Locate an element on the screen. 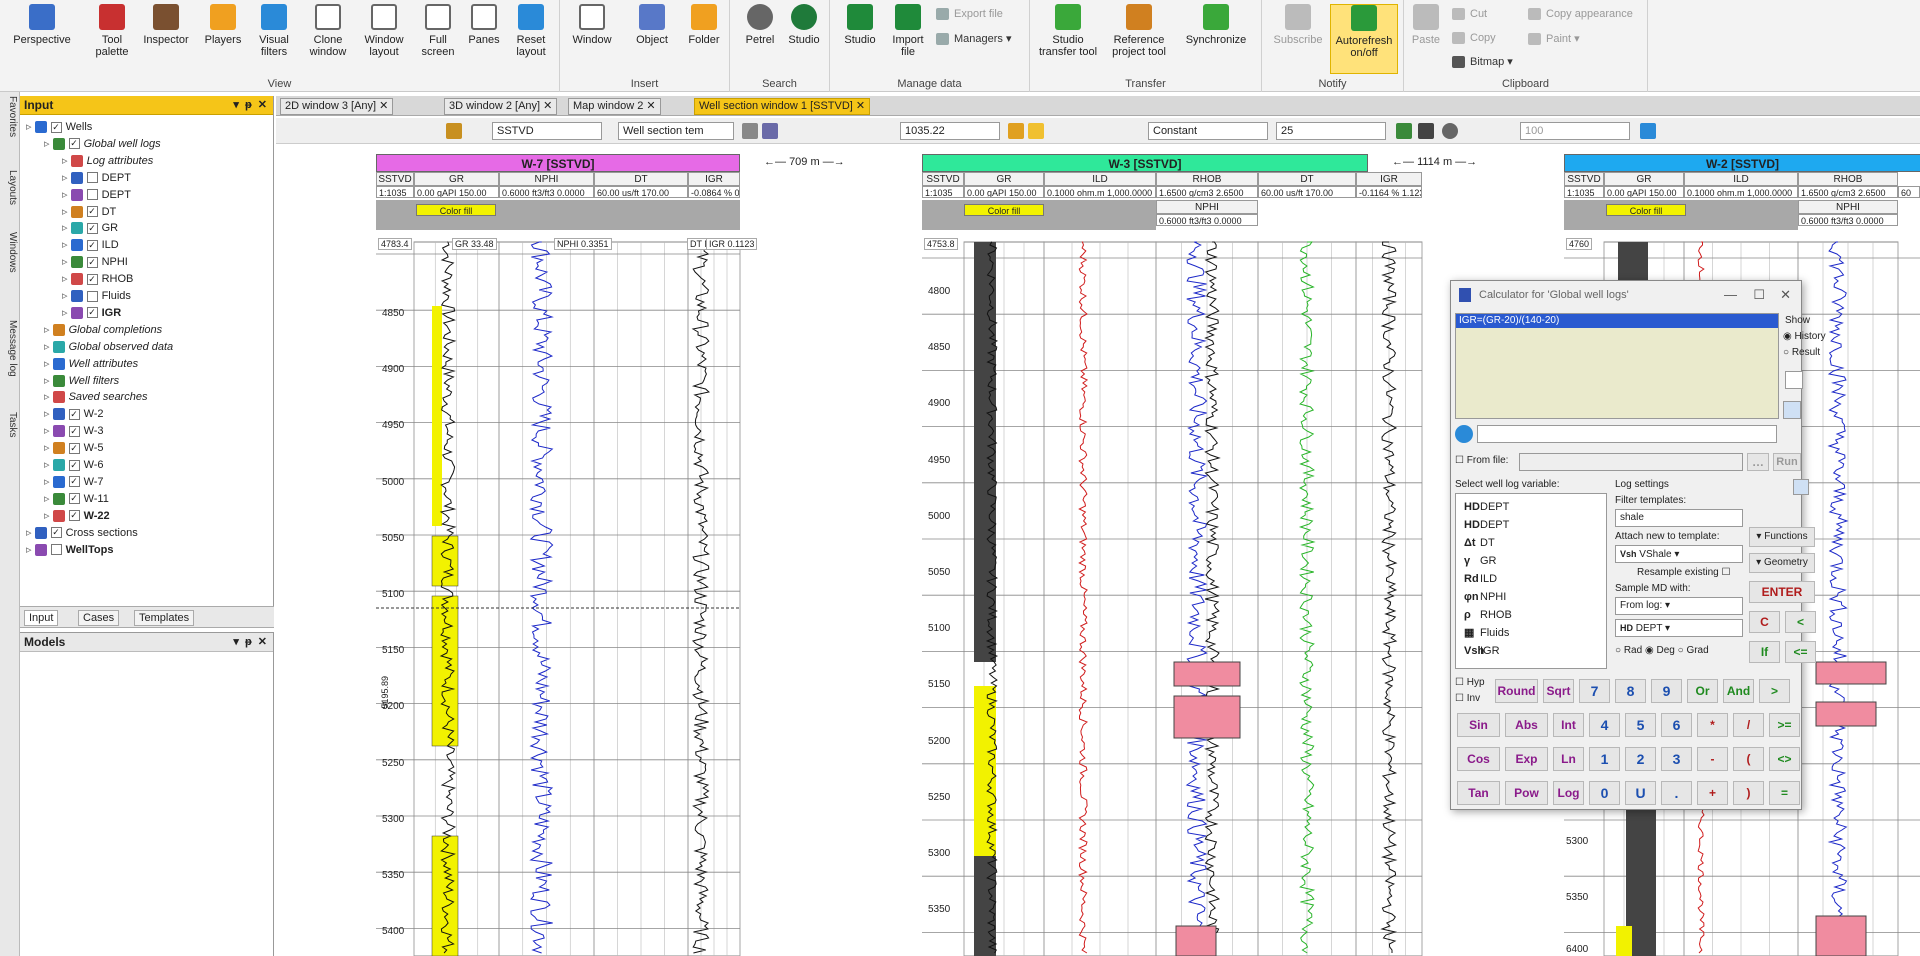 This screenshot has height=956, width=1920. window-layout-button: Window layout is located at coordinates (384, 31).